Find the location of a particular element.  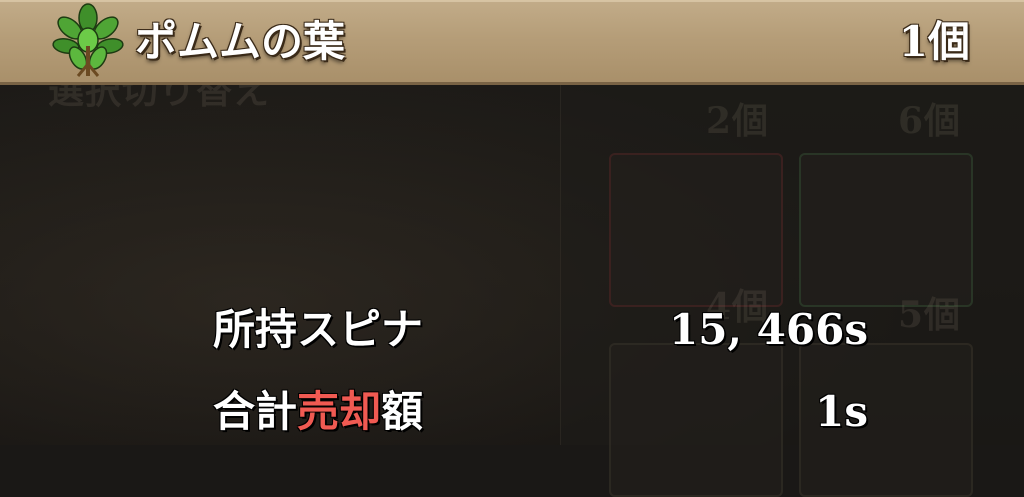

total-sell-label-prefix: 合計 is located at coordinates (255, 411).